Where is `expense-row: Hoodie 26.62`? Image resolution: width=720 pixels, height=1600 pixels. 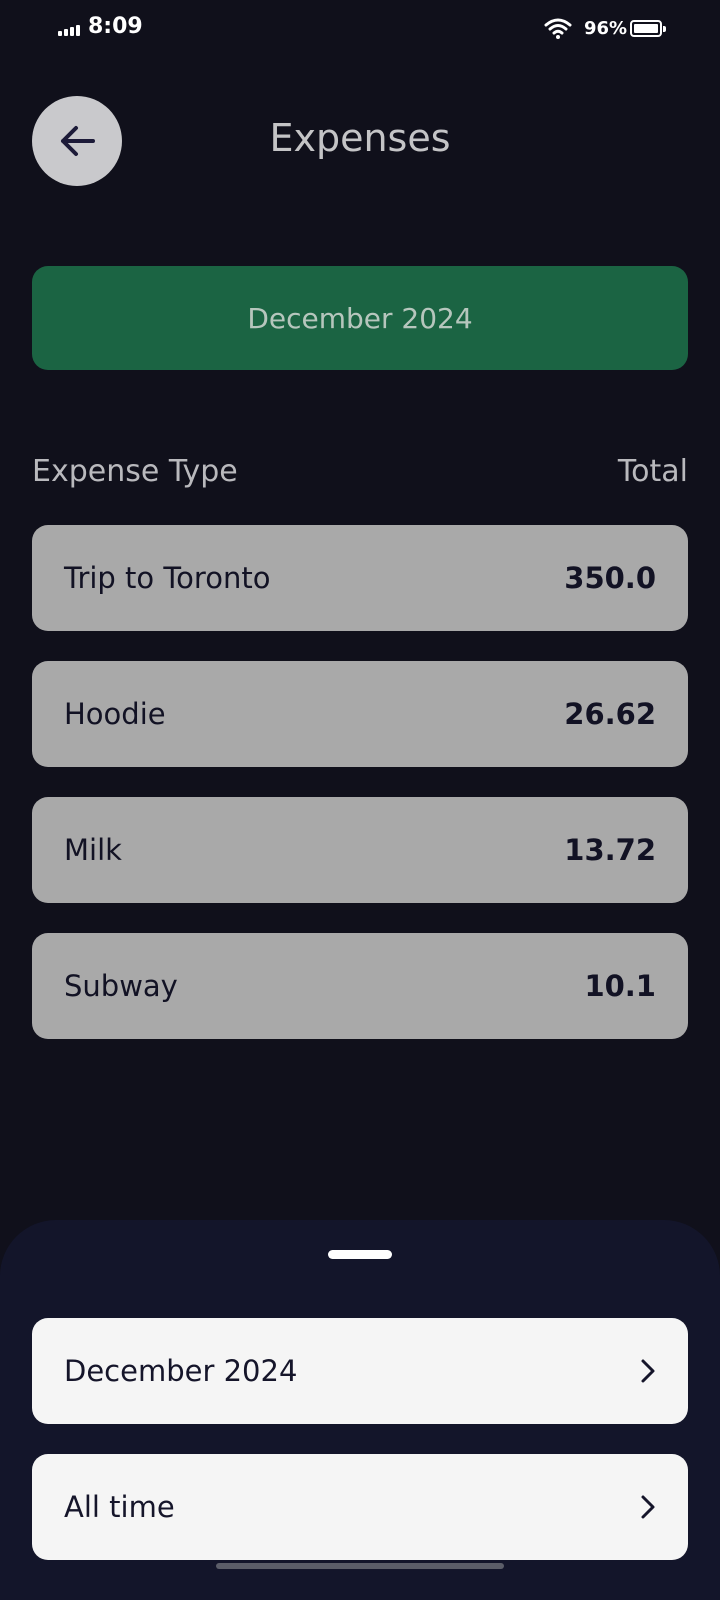 expense-row: Hoodie 26.62 is located at coordinates (360, 714).